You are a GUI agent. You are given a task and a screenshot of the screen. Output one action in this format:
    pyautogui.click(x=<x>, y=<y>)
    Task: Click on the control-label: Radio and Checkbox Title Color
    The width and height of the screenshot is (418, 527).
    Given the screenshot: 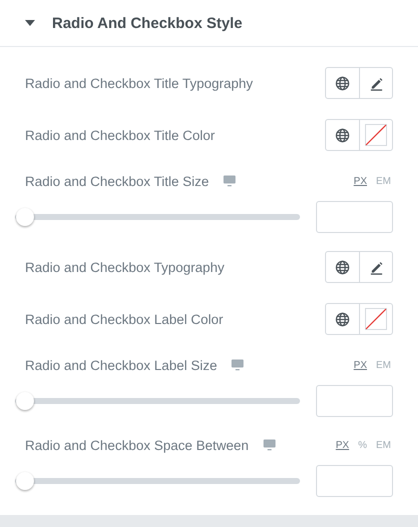 What is the action you would take?
    pyautogui.click(x=120, y=135)
    